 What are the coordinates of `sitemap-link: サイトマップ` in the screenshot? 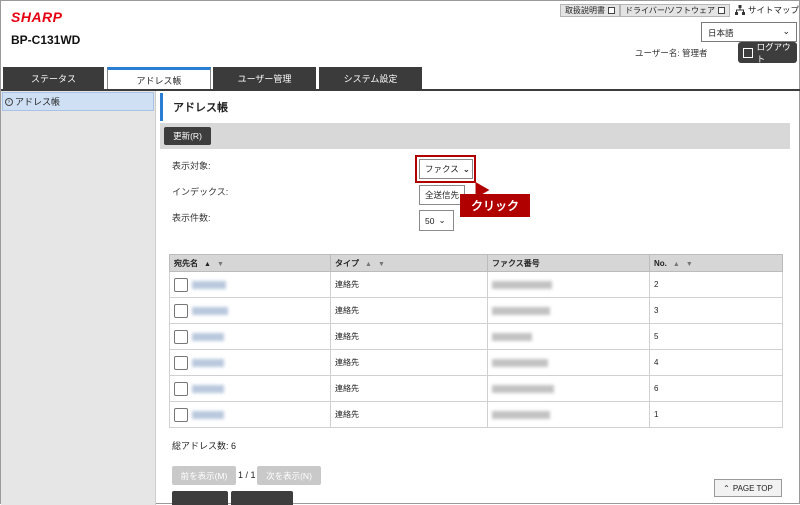 It's located at (767, 10).